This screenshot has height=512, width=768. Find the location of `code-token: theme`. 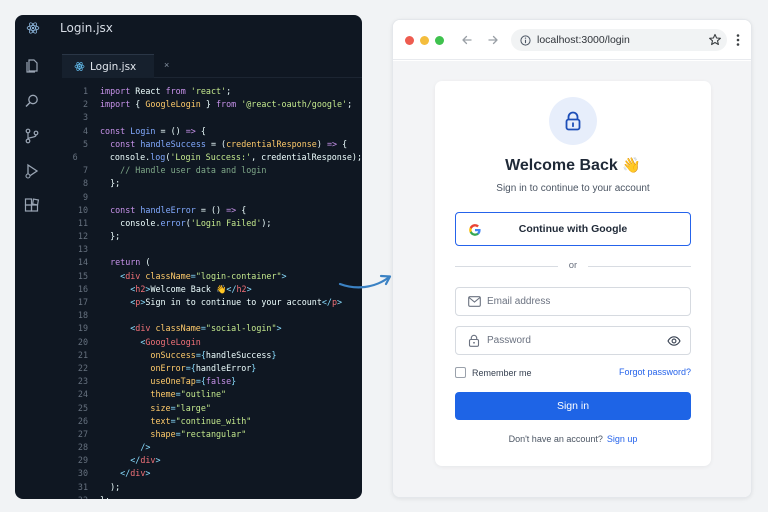

code-token: theme is located at coordinates (138, 394).